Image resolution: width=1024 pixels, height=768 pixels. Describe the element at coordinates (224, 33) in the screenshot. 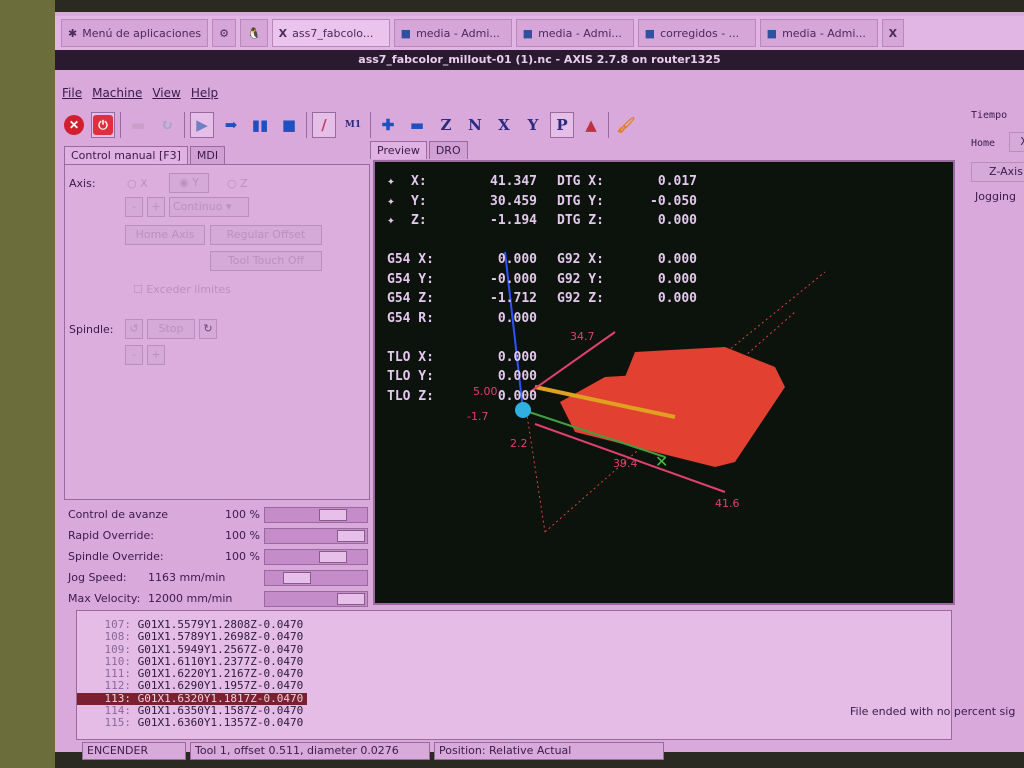

I see `settings-icon: ⚙` at that location.